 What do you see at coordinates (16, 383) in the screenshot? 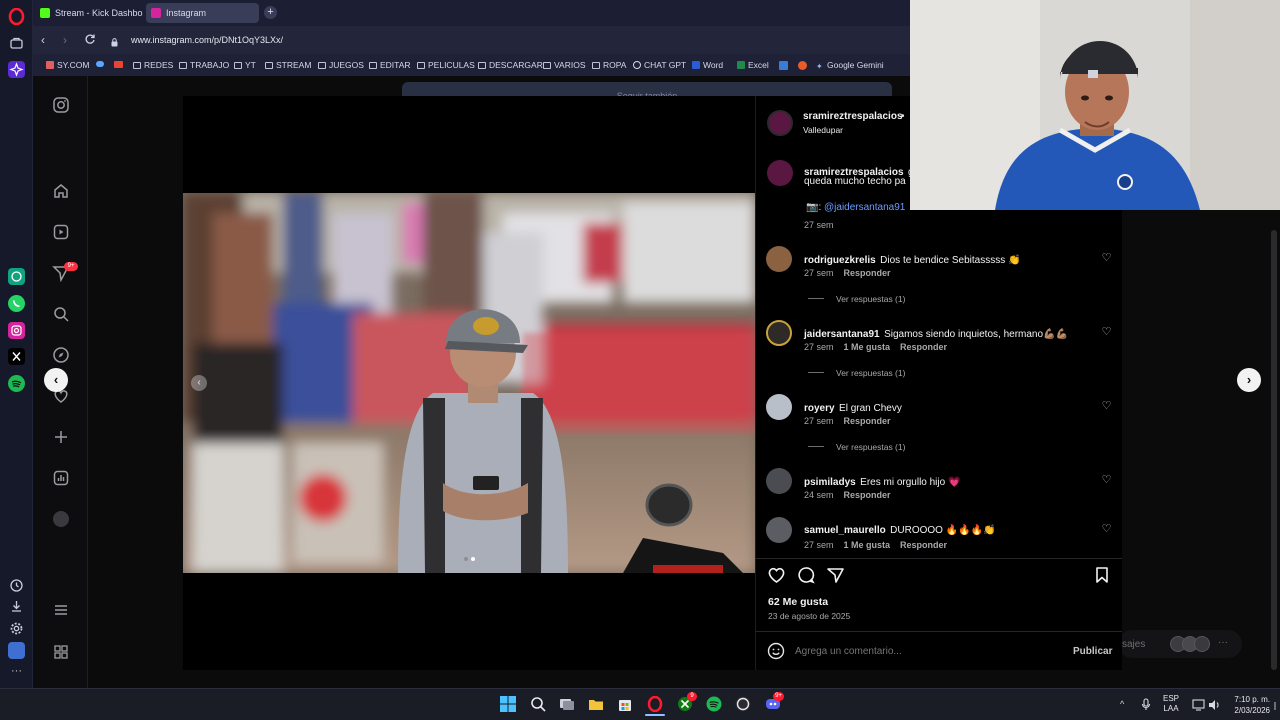
I see `spotify-icon` at bounding box center [16, 383].